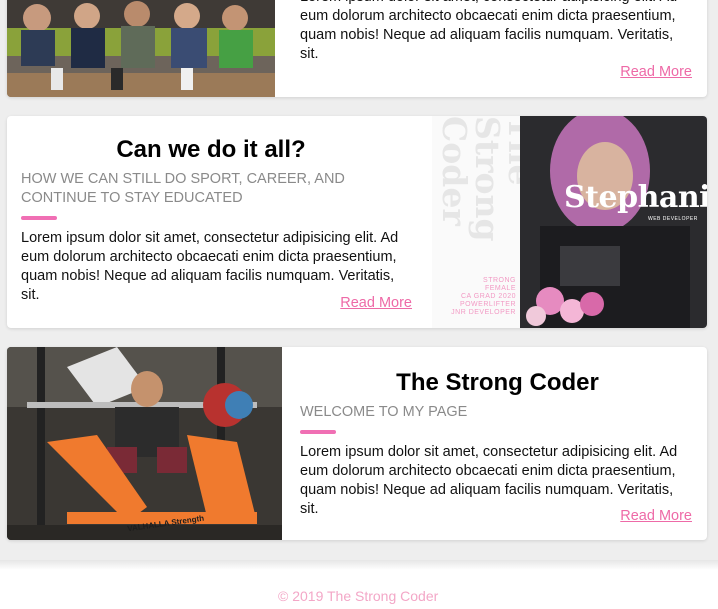 Image resolution: width=718 pixels, height=609 pixels. I want to click on card-subtitle: WELCOME TO MY PAGE, so click(384, 412).